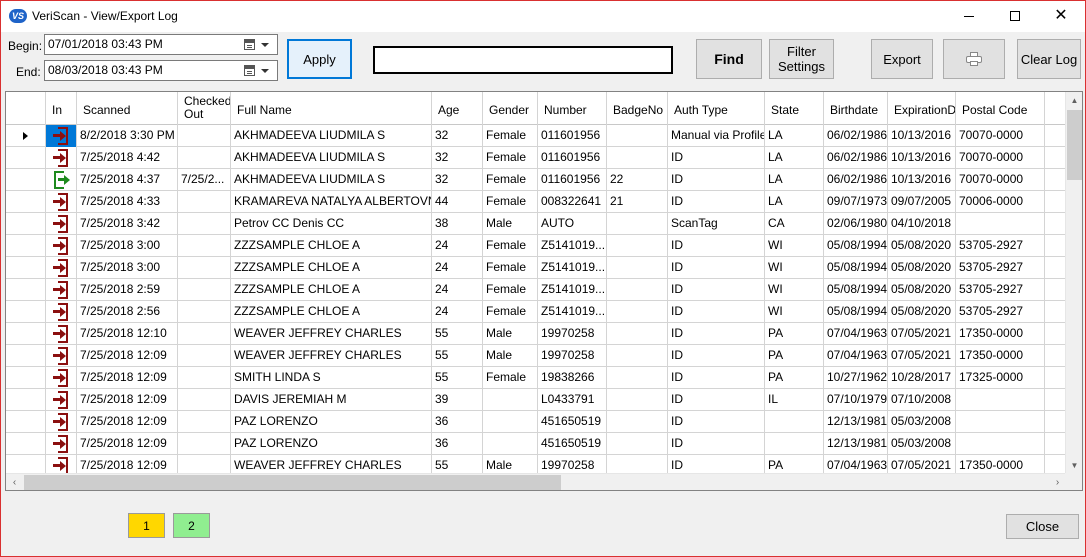  What do you see at coordinates (794, 312) in the screenshot?
I see `cell-state: WI` at bounding box center [794, 312].